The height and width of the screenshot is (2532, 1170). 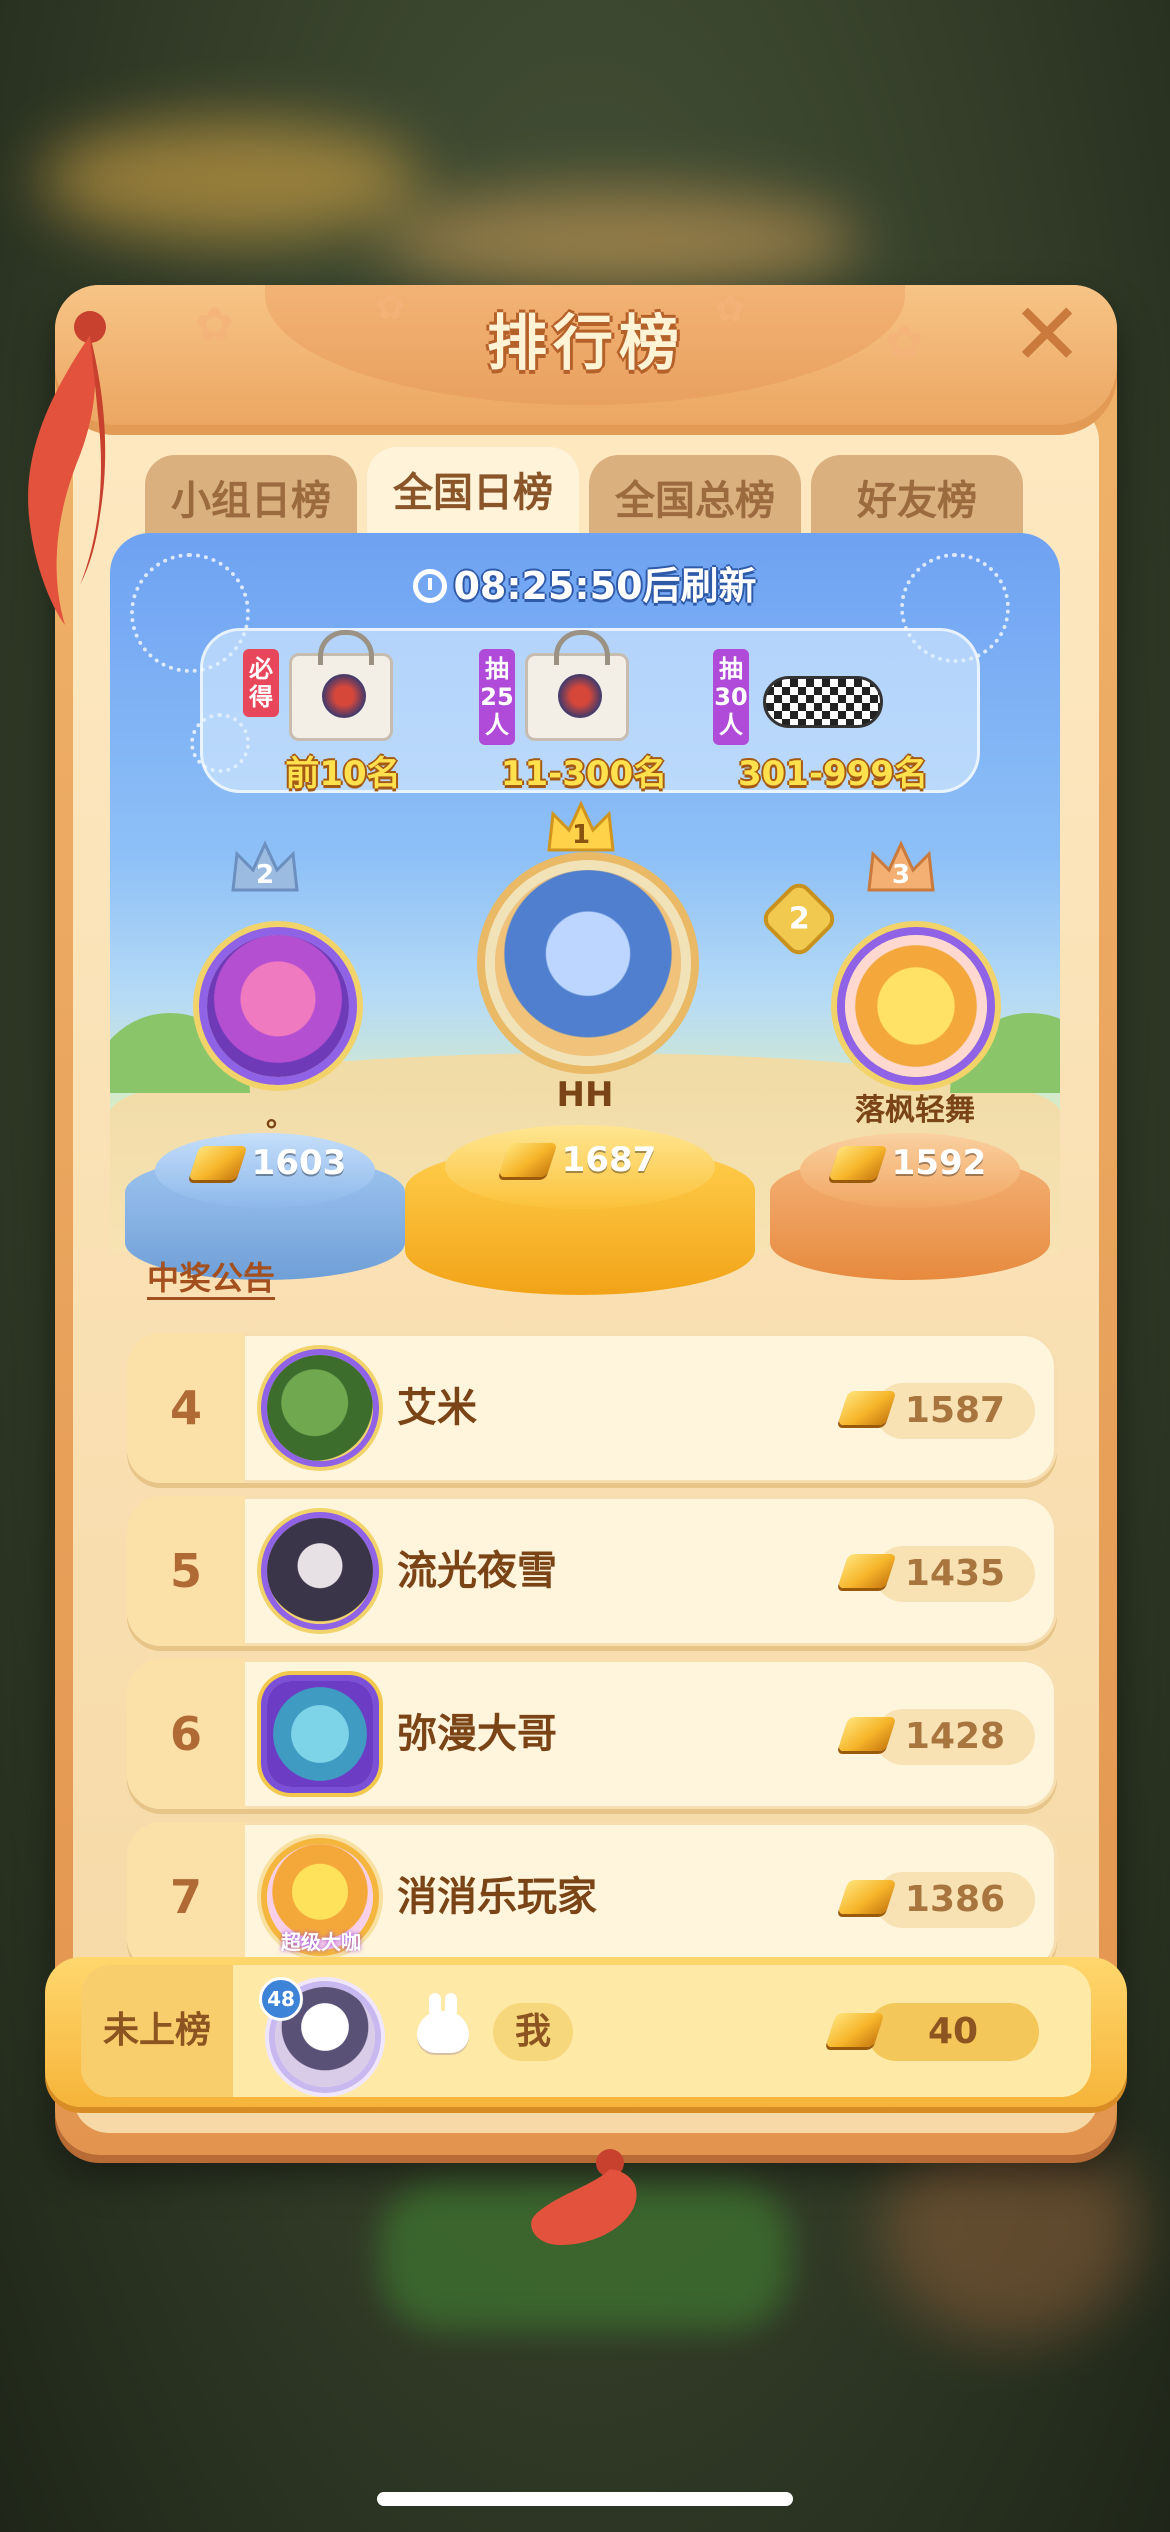 I want to click on refresh-suffix: 后刷新, so click(x=699, y=586).